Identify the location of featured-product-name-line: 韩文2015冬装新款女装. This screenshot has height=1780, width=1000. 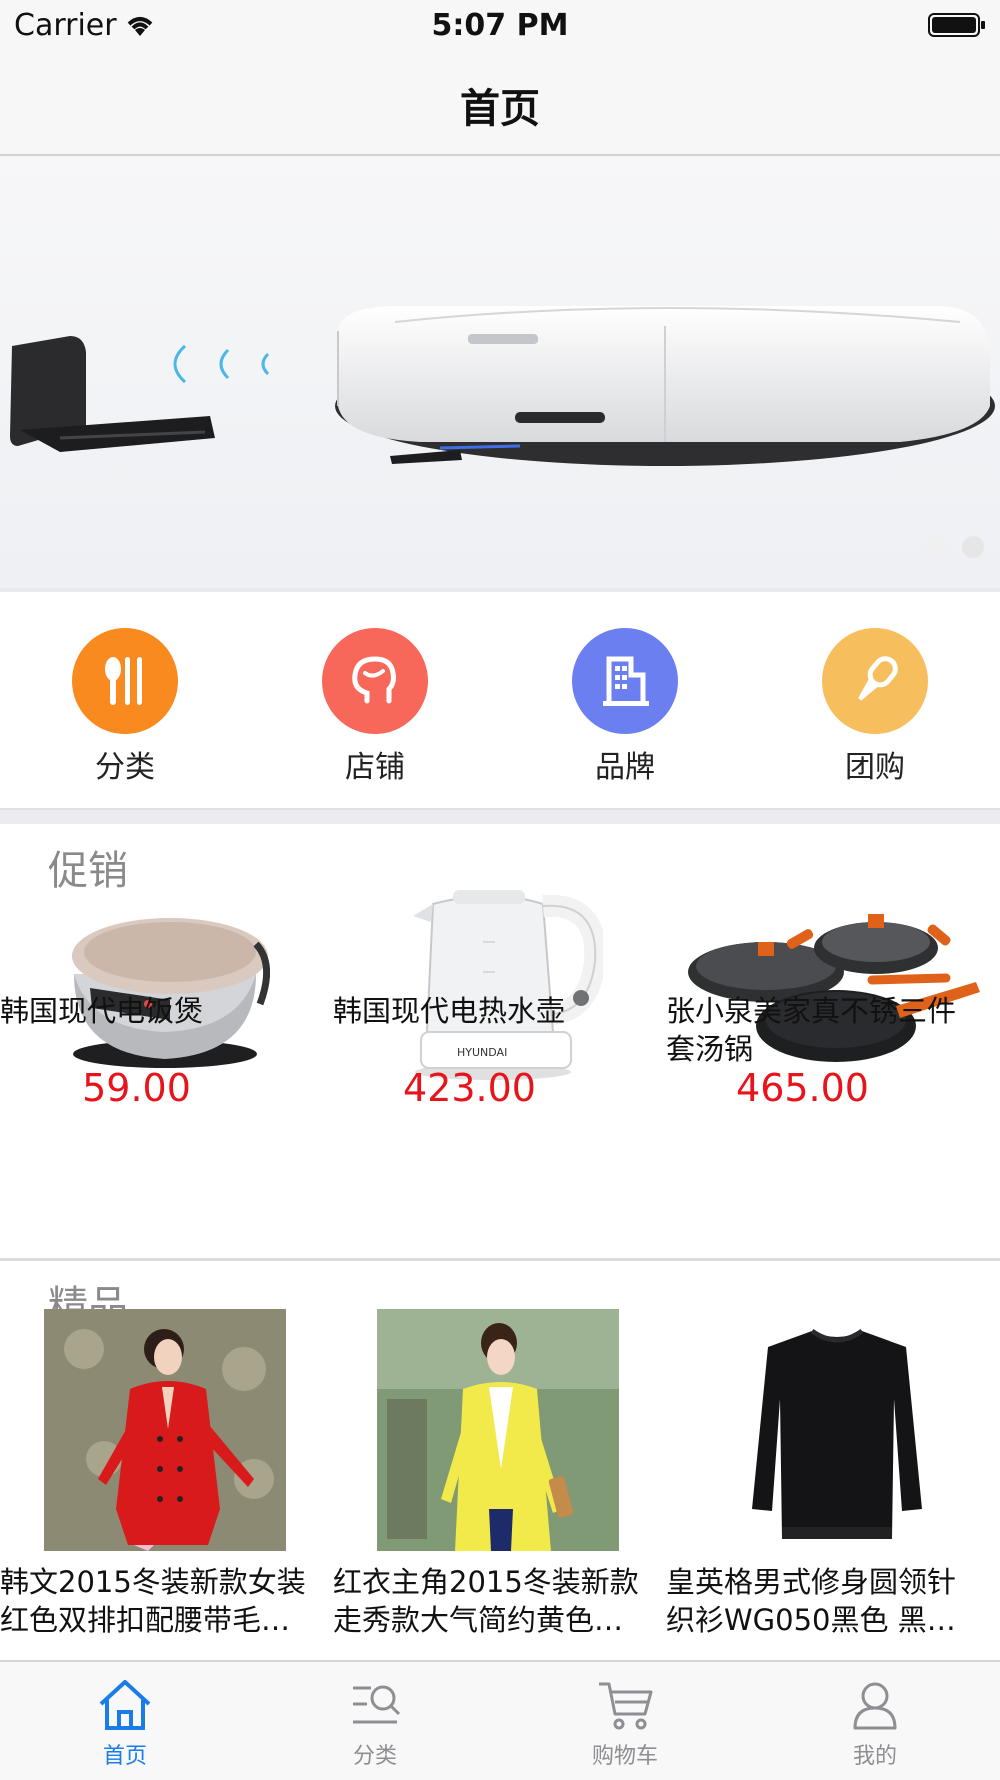
(153, 1582).